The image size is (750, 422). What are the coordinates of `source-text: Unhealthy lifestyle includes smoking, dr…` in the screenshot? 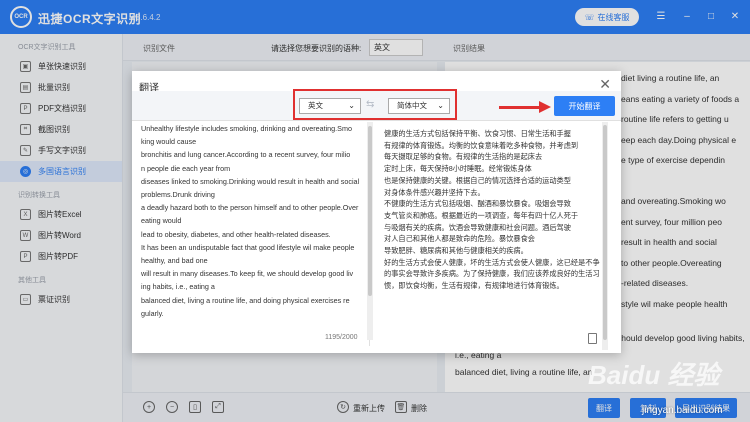 It's located at (251, 221).